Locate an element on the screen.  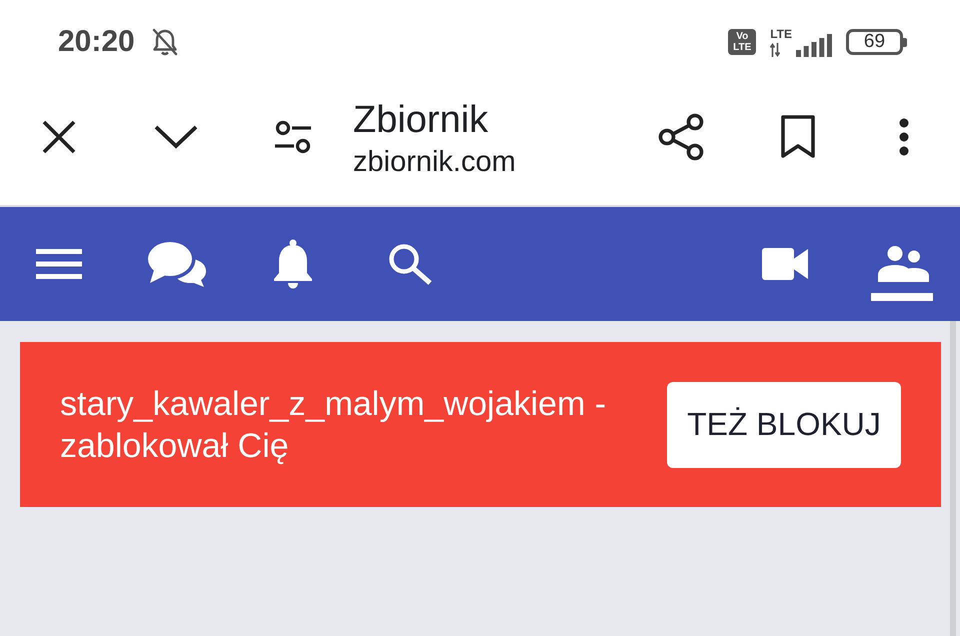
chat-bubbles-icon is located at coordinates (176, 264).